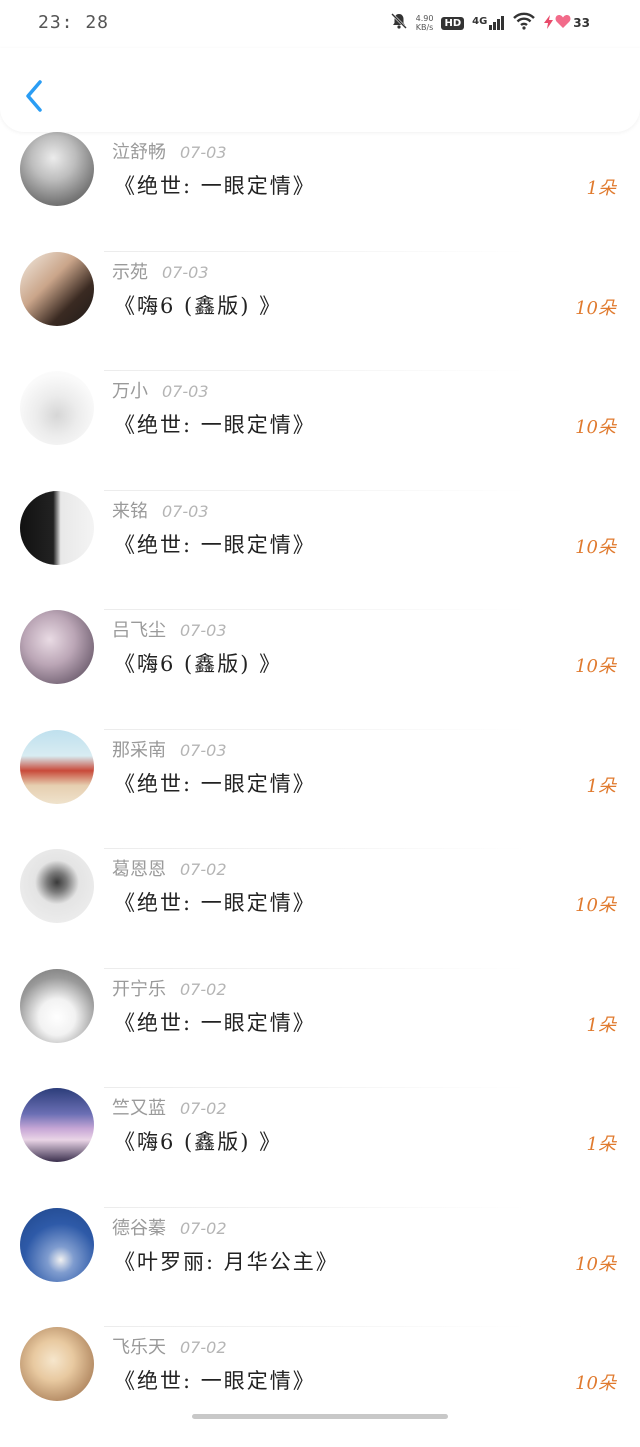  I want to click on network-type-label: 4G, so click(480, 21).